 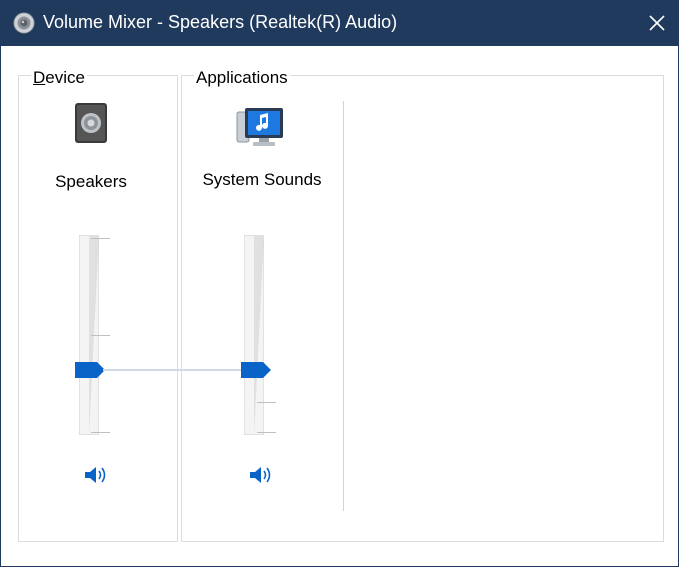 I want to click on application-volume-slider, so click(x=254, y=335).